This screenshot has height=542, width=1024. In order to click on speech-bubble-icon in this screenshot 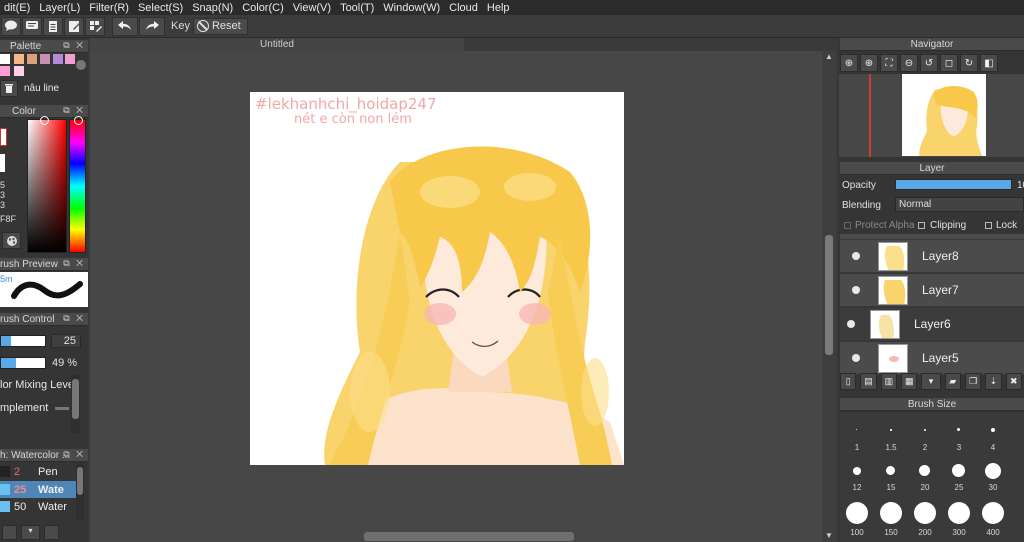, I will do `click(11, 26)`.